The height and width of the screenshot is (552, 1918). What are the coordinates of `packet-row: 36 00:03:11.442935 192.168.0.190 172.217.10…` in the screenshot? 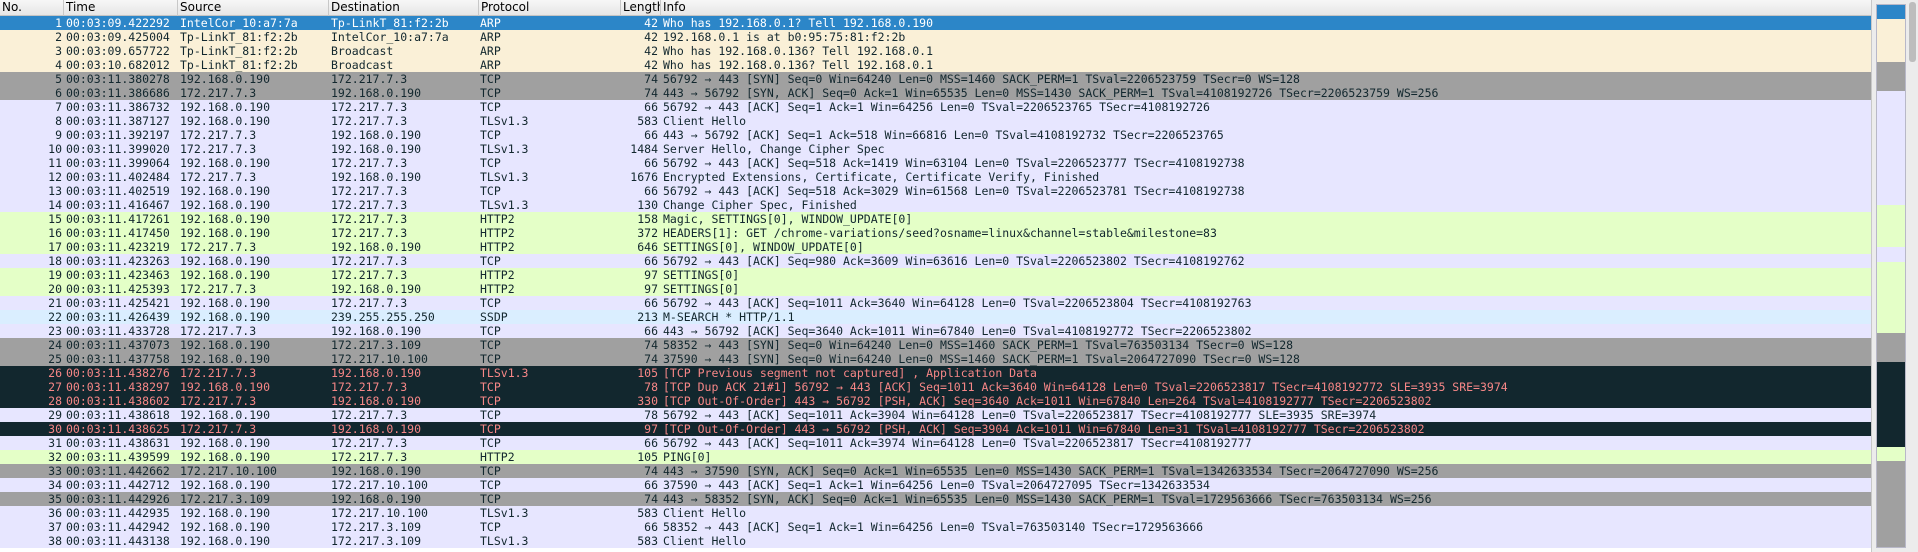 It's located at (935, 513).